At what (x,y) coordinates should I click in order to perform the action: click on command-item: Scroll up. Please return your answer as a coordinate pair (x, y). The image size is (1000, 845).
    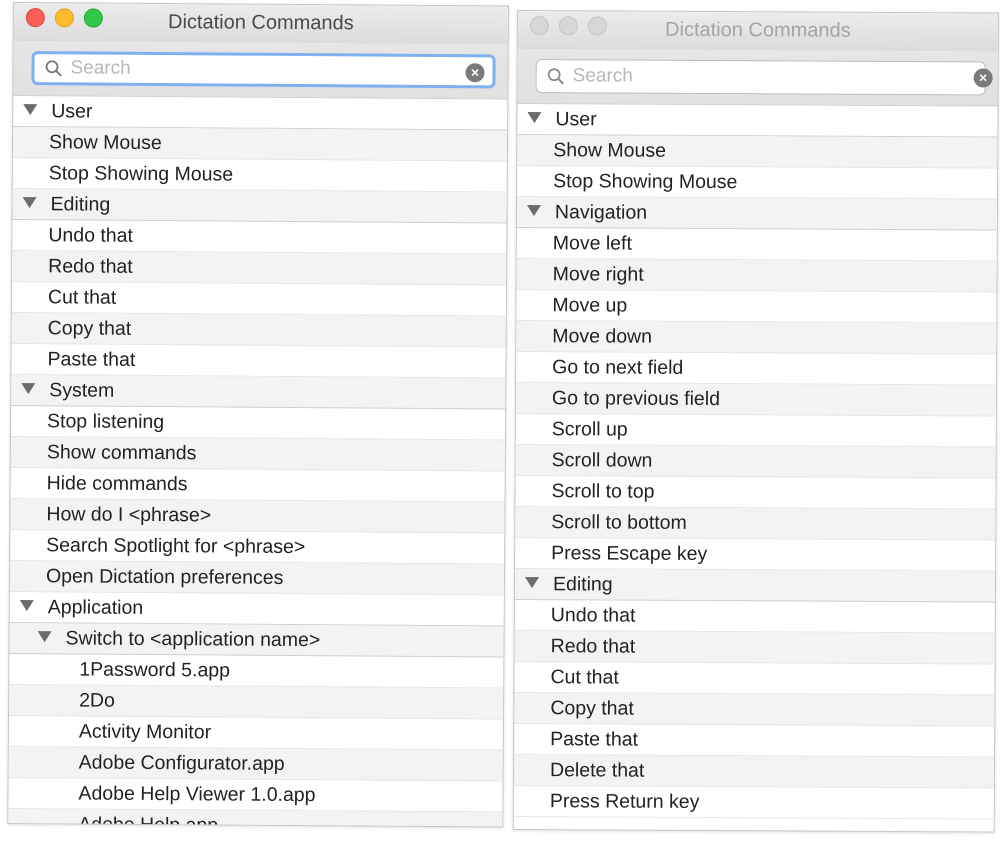
    Looking at the image, I should click on (755, 430).